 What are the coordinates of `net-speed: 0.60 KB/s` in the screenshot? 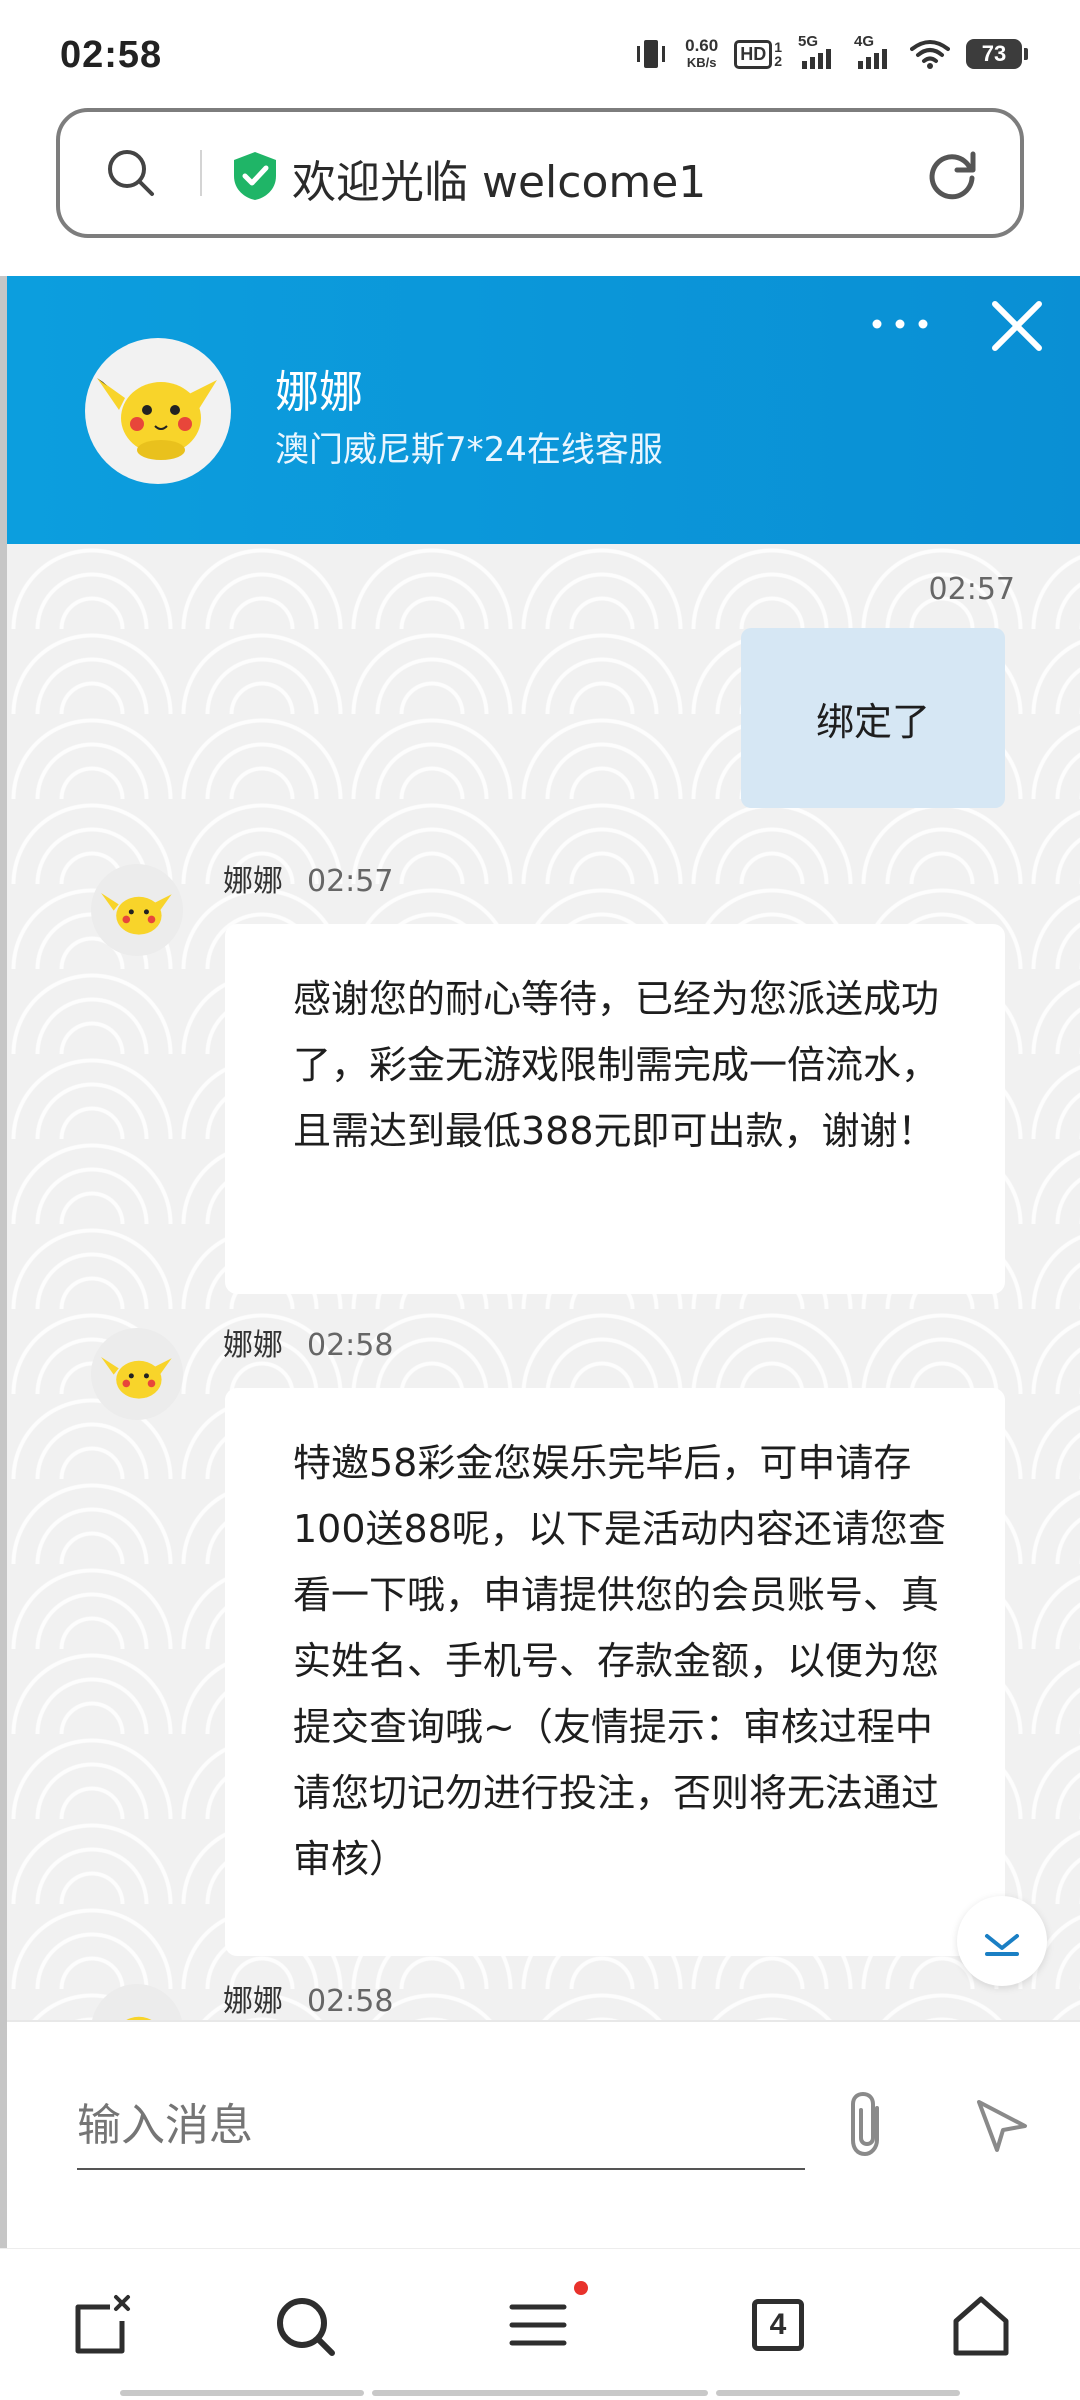 It's located at (701, 54).